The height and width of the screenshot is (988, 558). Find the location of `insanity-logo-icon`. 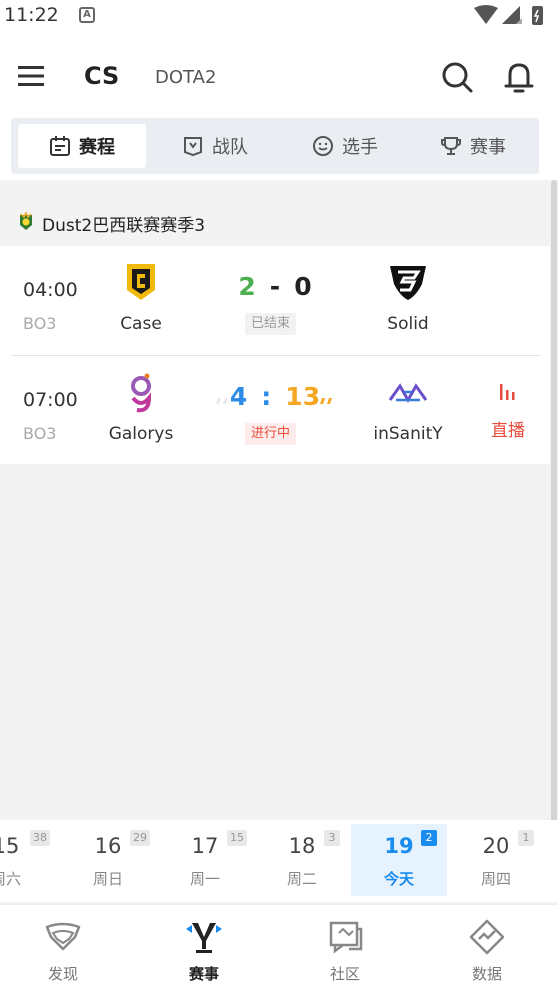

insanity-logo-icon is located at coordinates (408, 393).